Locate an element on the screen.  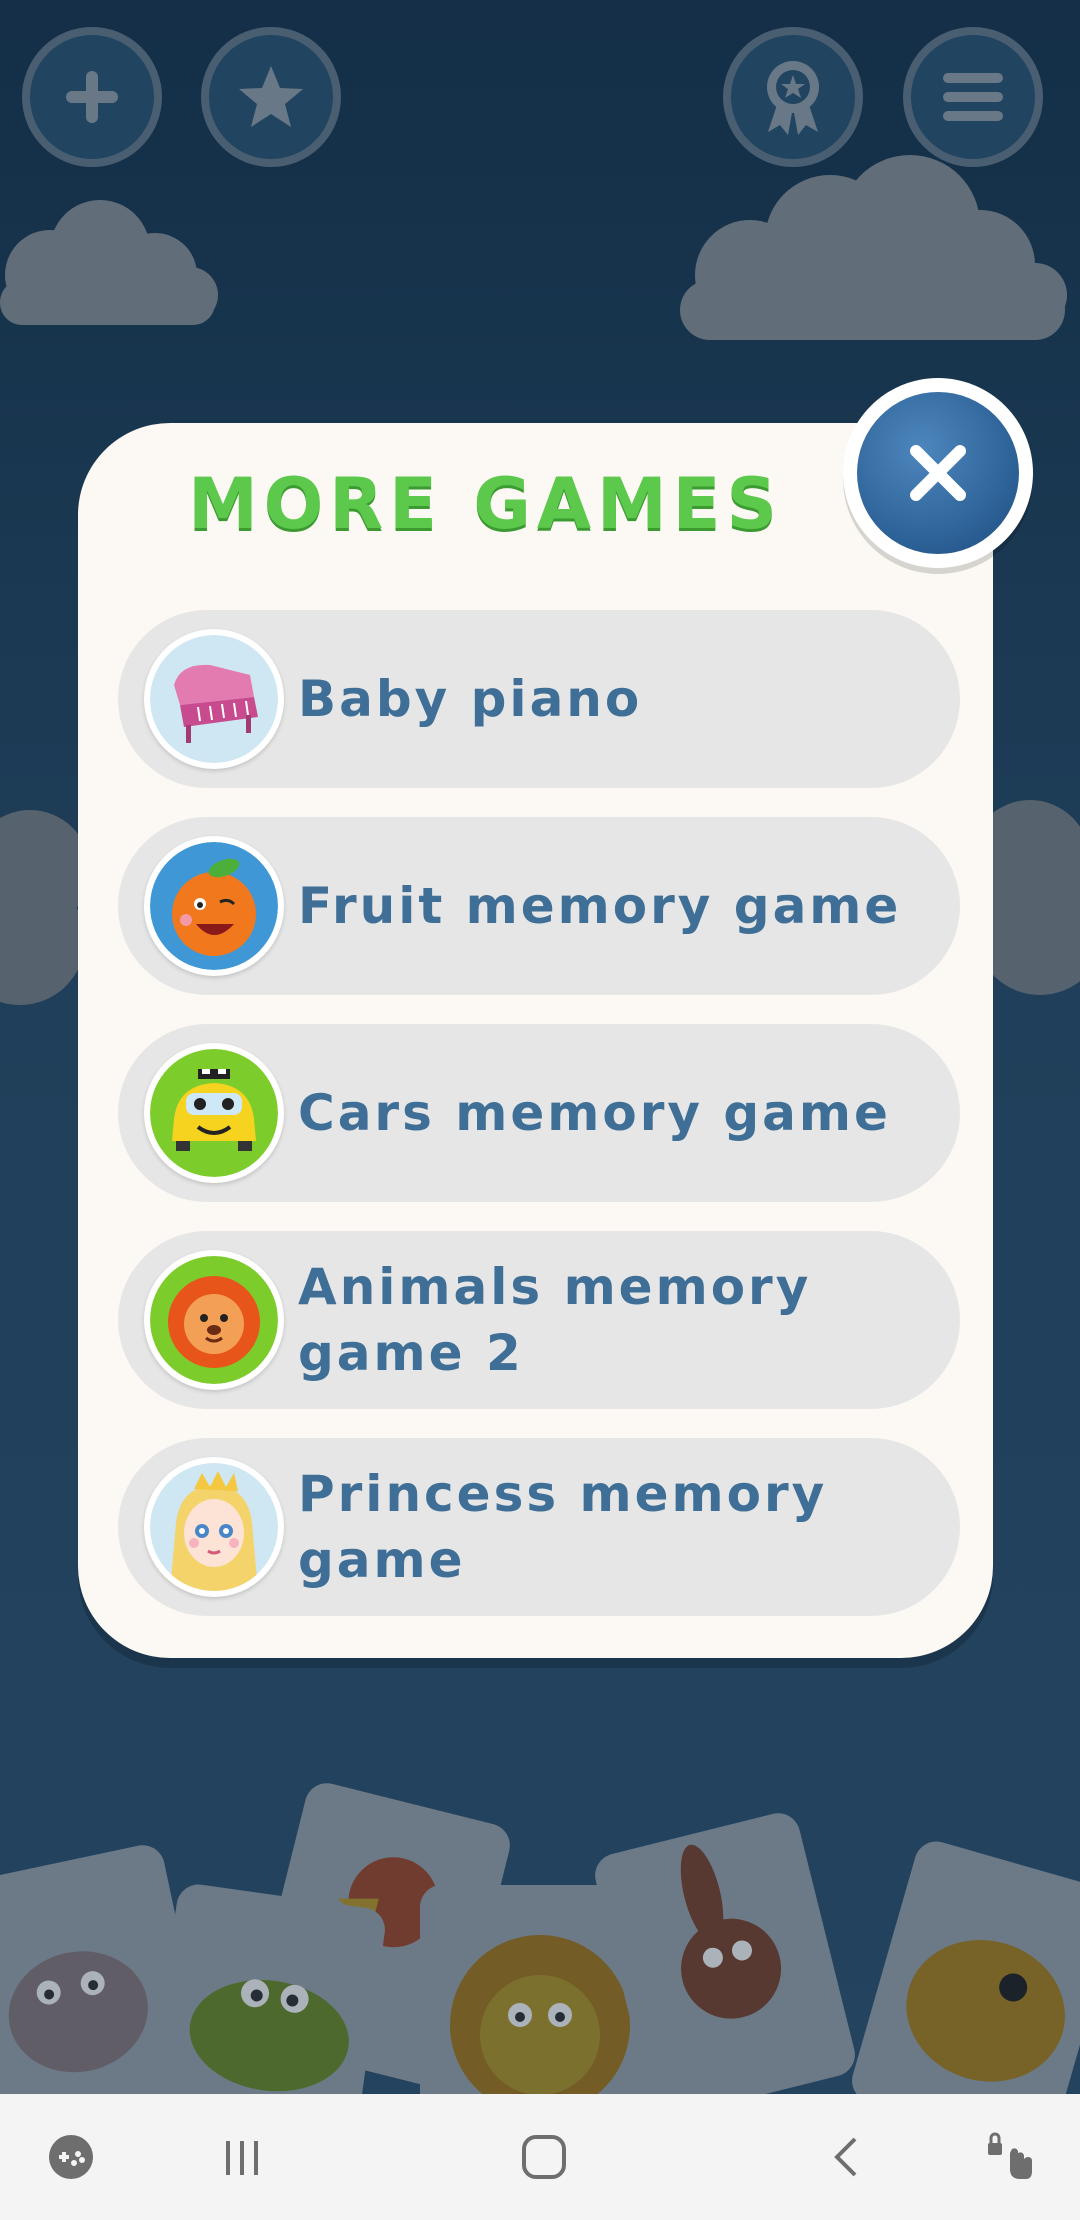
home-button is located at coordinates (544, 2157).